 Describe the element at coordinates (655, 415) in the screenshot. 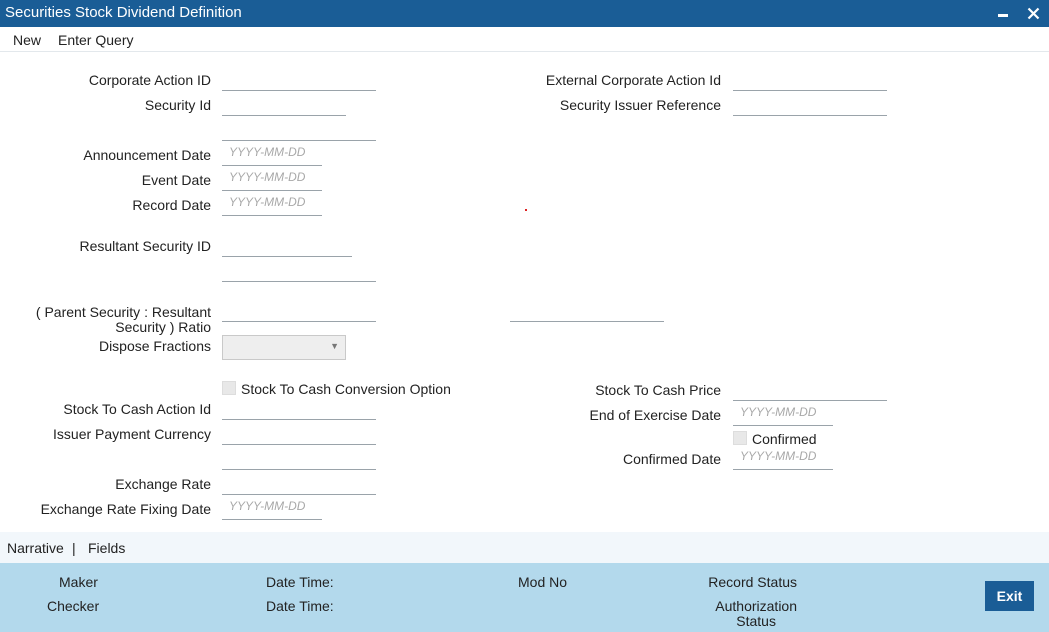

I see `end-of-exercise-date-label: End of Exercise Date` at that location.